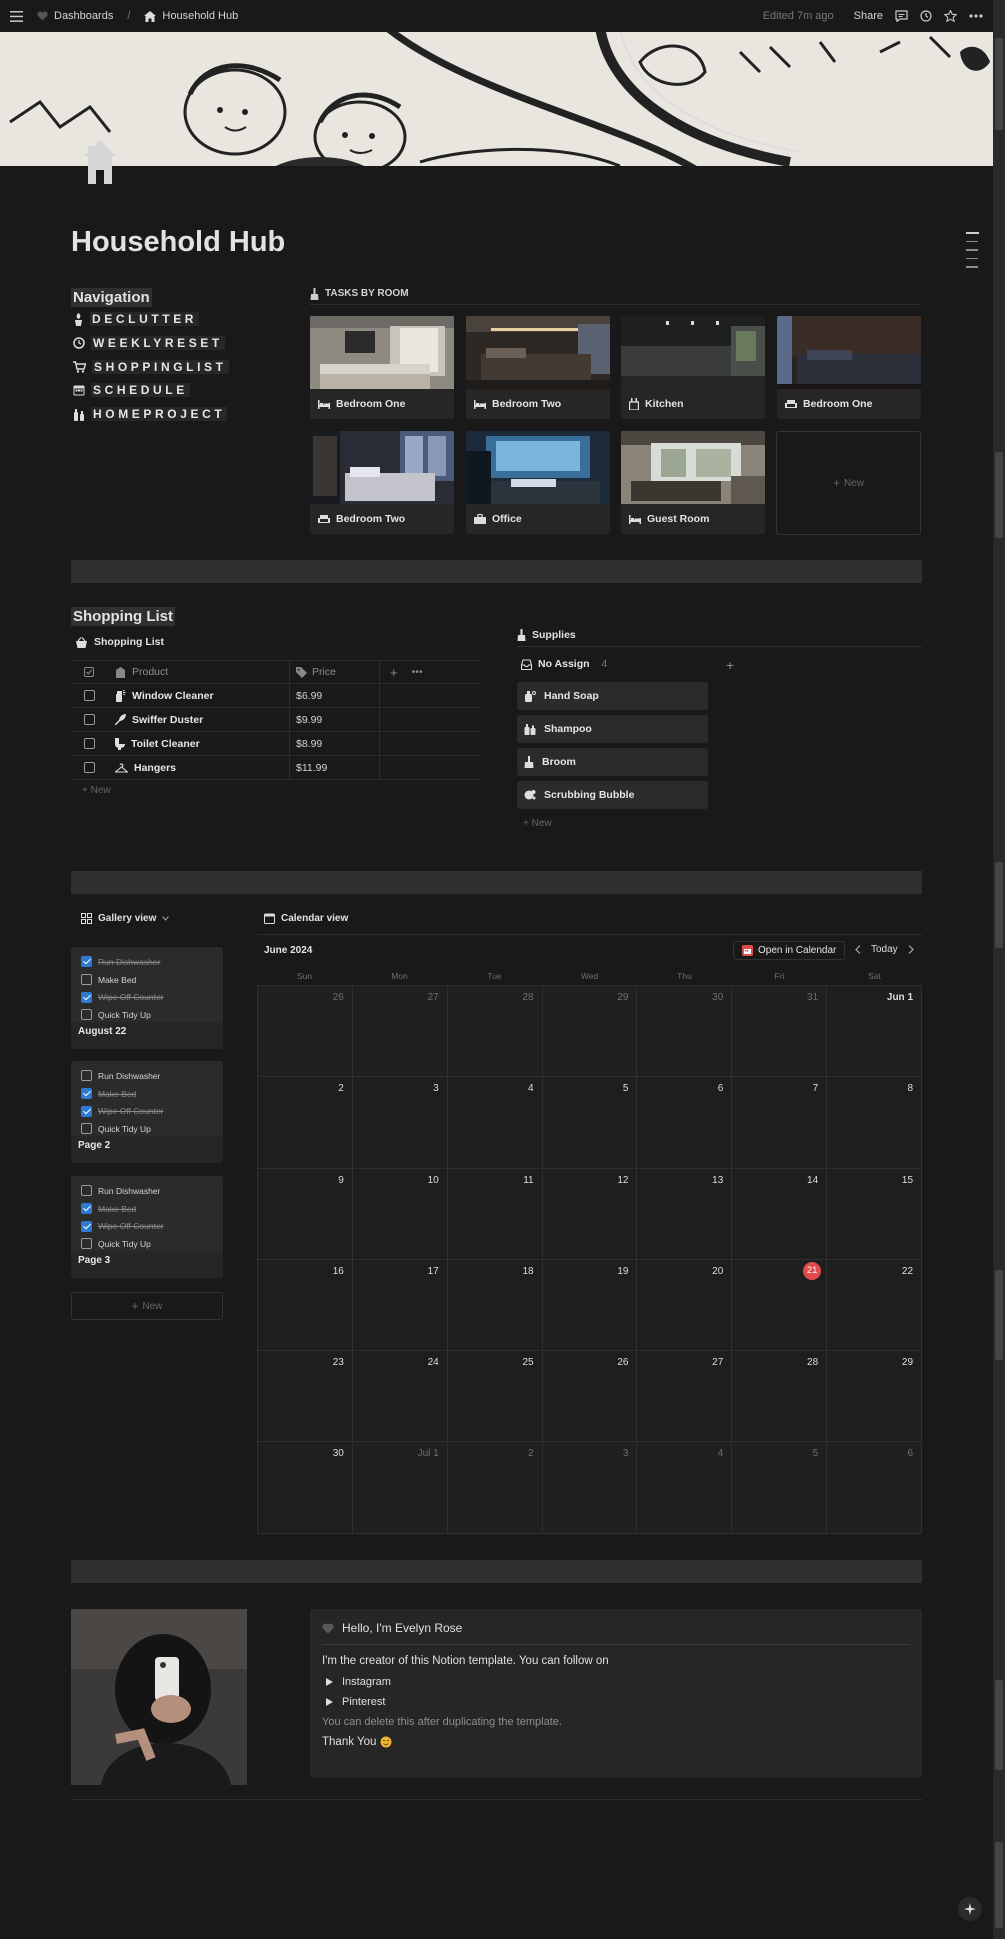 The height and width of the screenshot is (1939, 1005). I want to click on calendar-day: Jul 1, so click(399, 1487).